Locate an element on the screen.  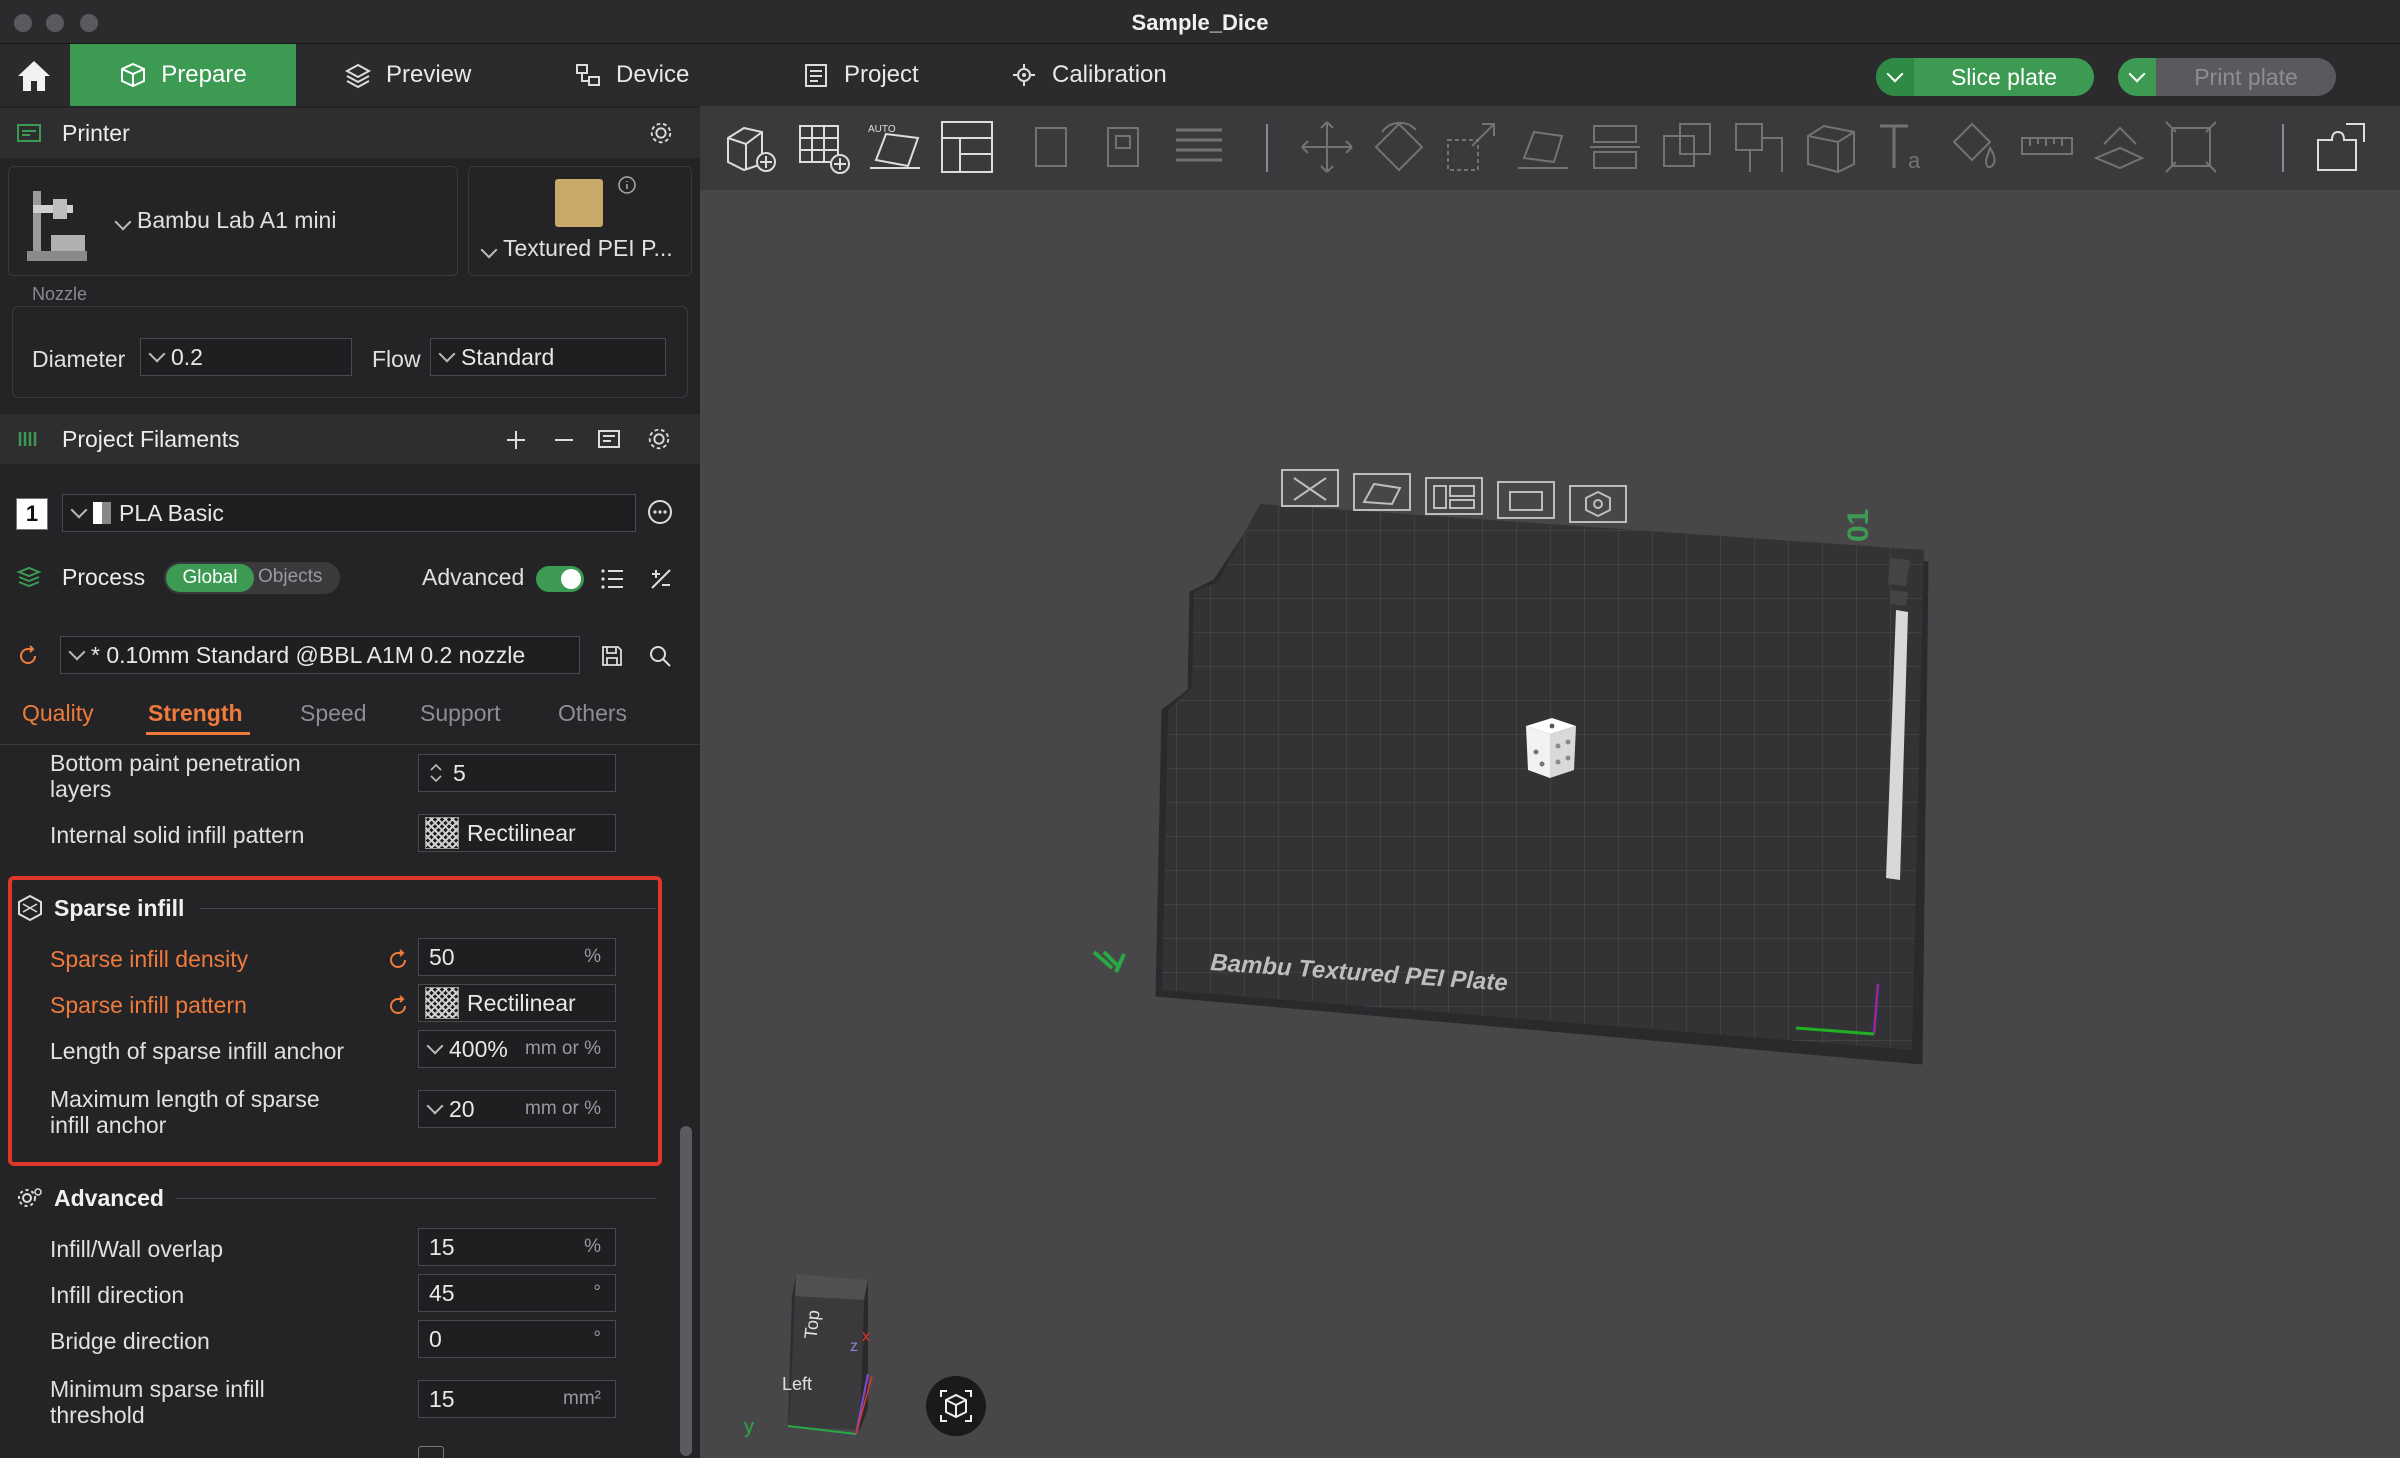
cube-reset-icon is located at coordinates (956, 1406).